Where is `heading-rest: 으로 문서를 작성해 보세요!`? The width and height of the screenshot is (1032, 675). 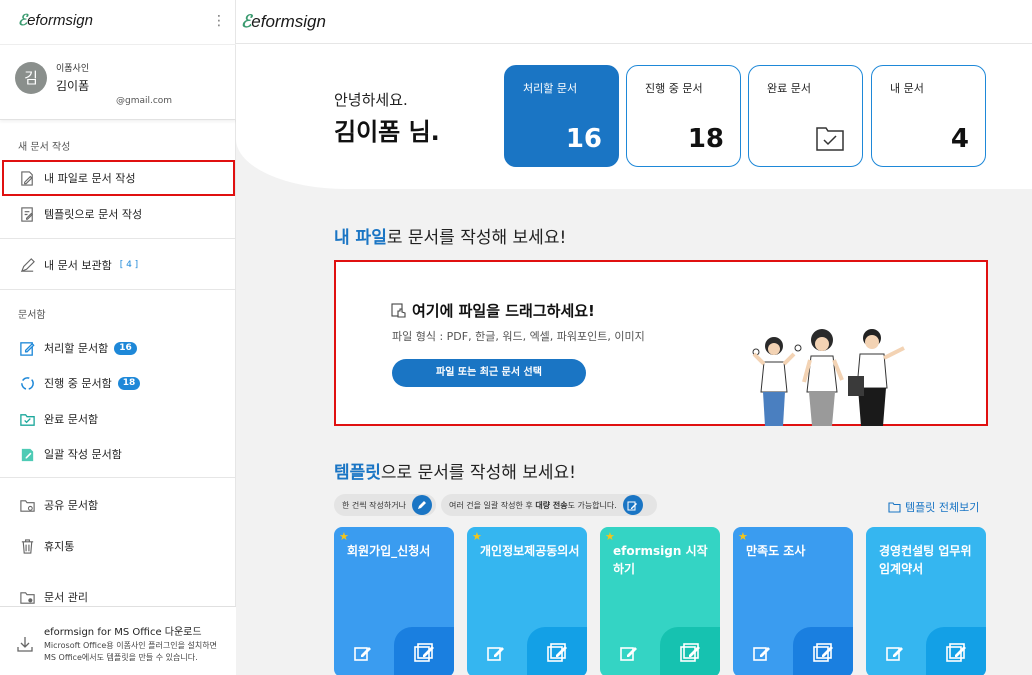
heading-rest: 으로 문서를 작성해 보세요! is located at coordinates (478, 473).